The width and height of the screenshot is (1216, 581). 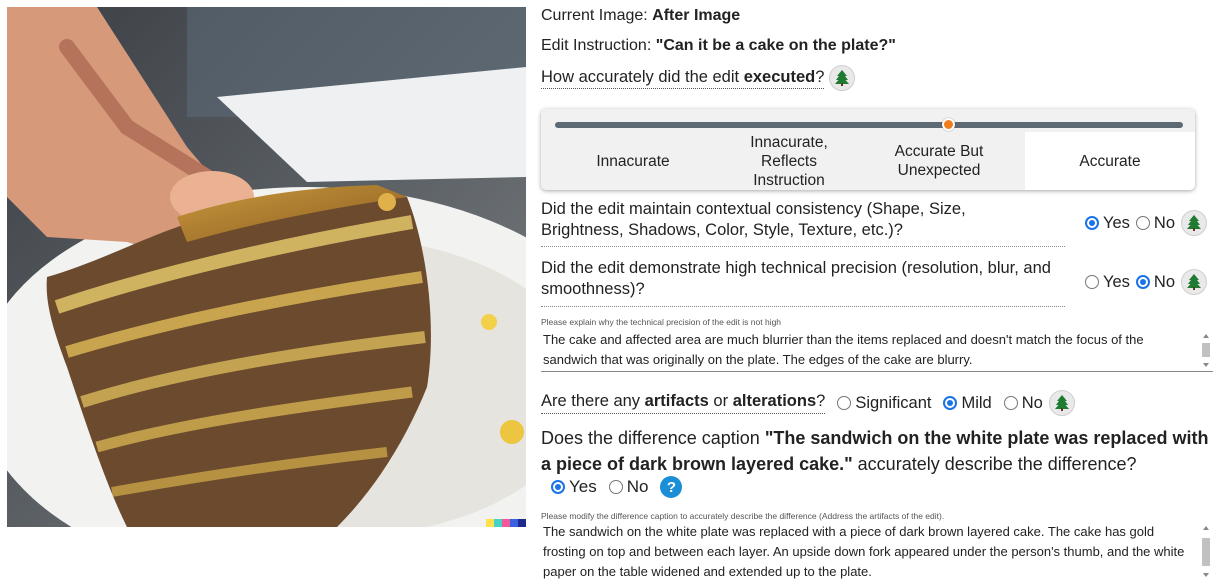 I want to click on slider-option-innacurate-reflects: Innacurate, Reflects Instruction, so click(x=789, y=161).